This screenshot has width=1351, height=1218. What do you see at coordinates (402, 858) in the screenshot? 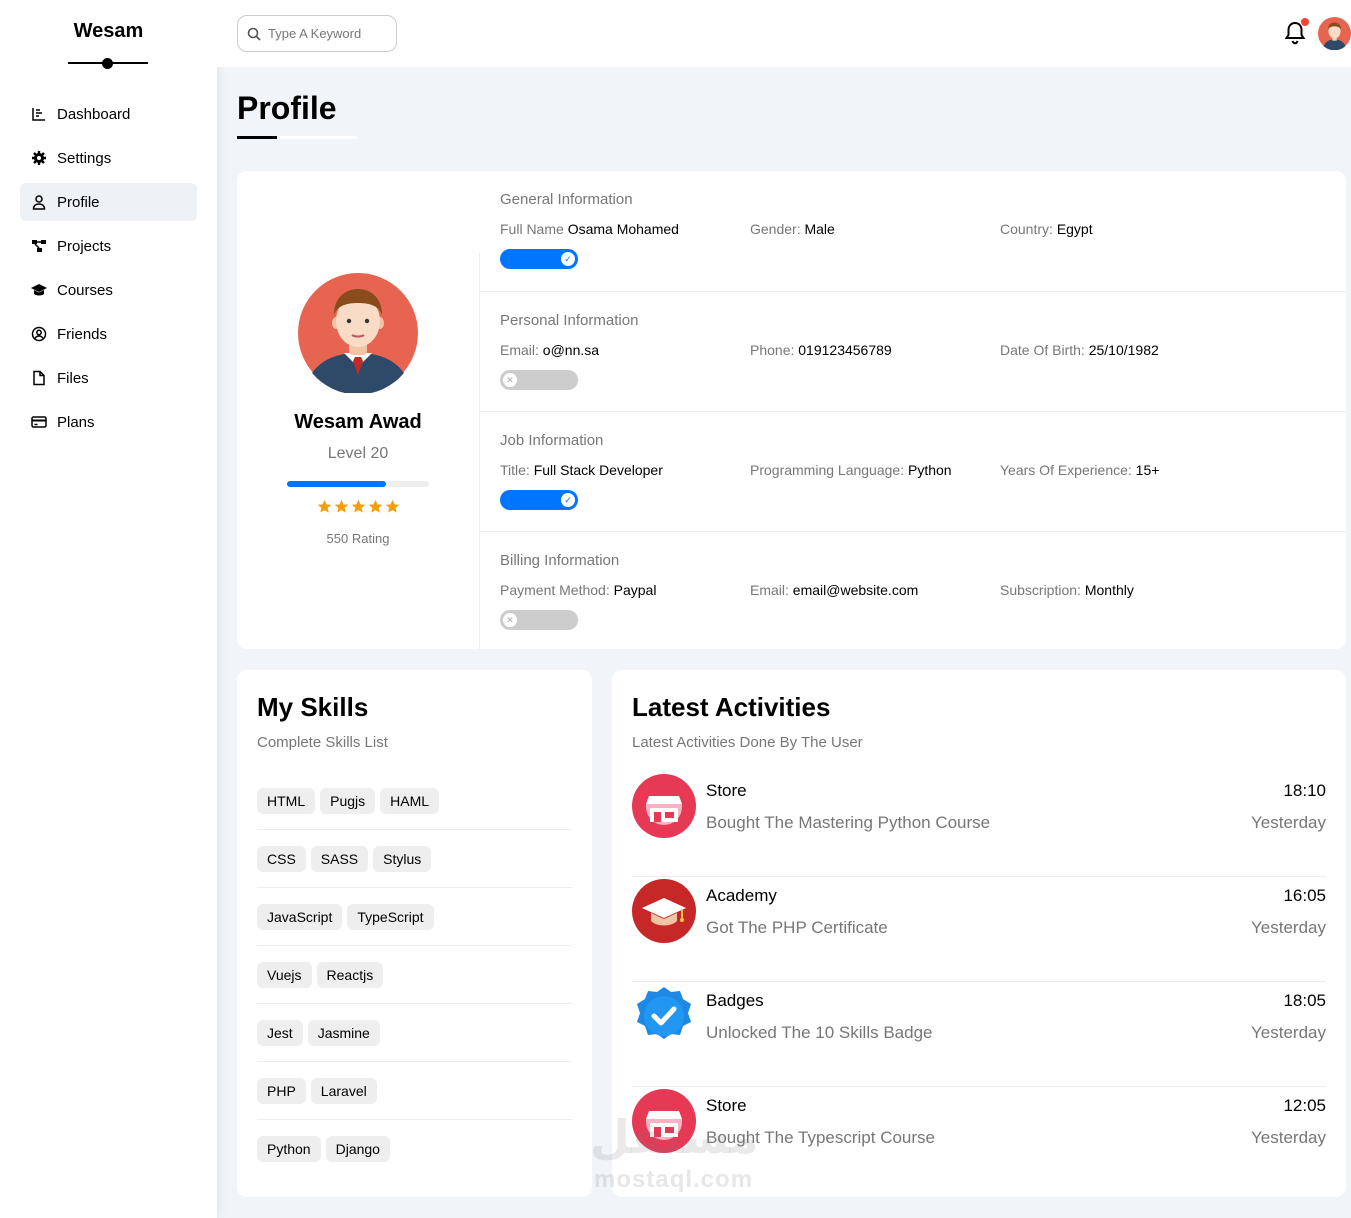
I see `skill-tag: Stylus` at bounding box center [402, 858].